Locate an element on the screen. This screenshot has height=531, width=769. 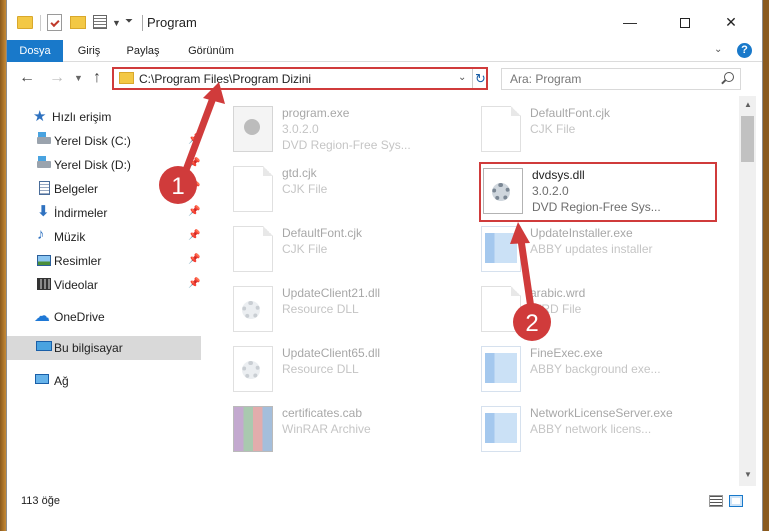
sidebar-item-label: Ağ is located at coordinates (61, 381).